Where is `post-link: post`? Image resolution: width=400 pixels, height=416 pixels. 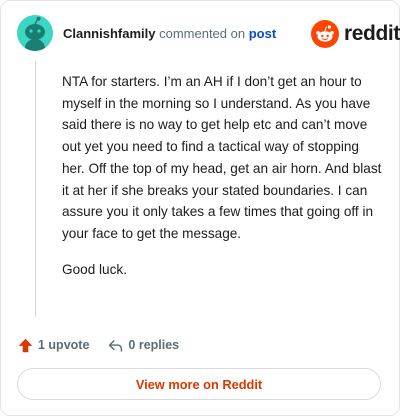
post-link: post is located at coordinates (262, 33).